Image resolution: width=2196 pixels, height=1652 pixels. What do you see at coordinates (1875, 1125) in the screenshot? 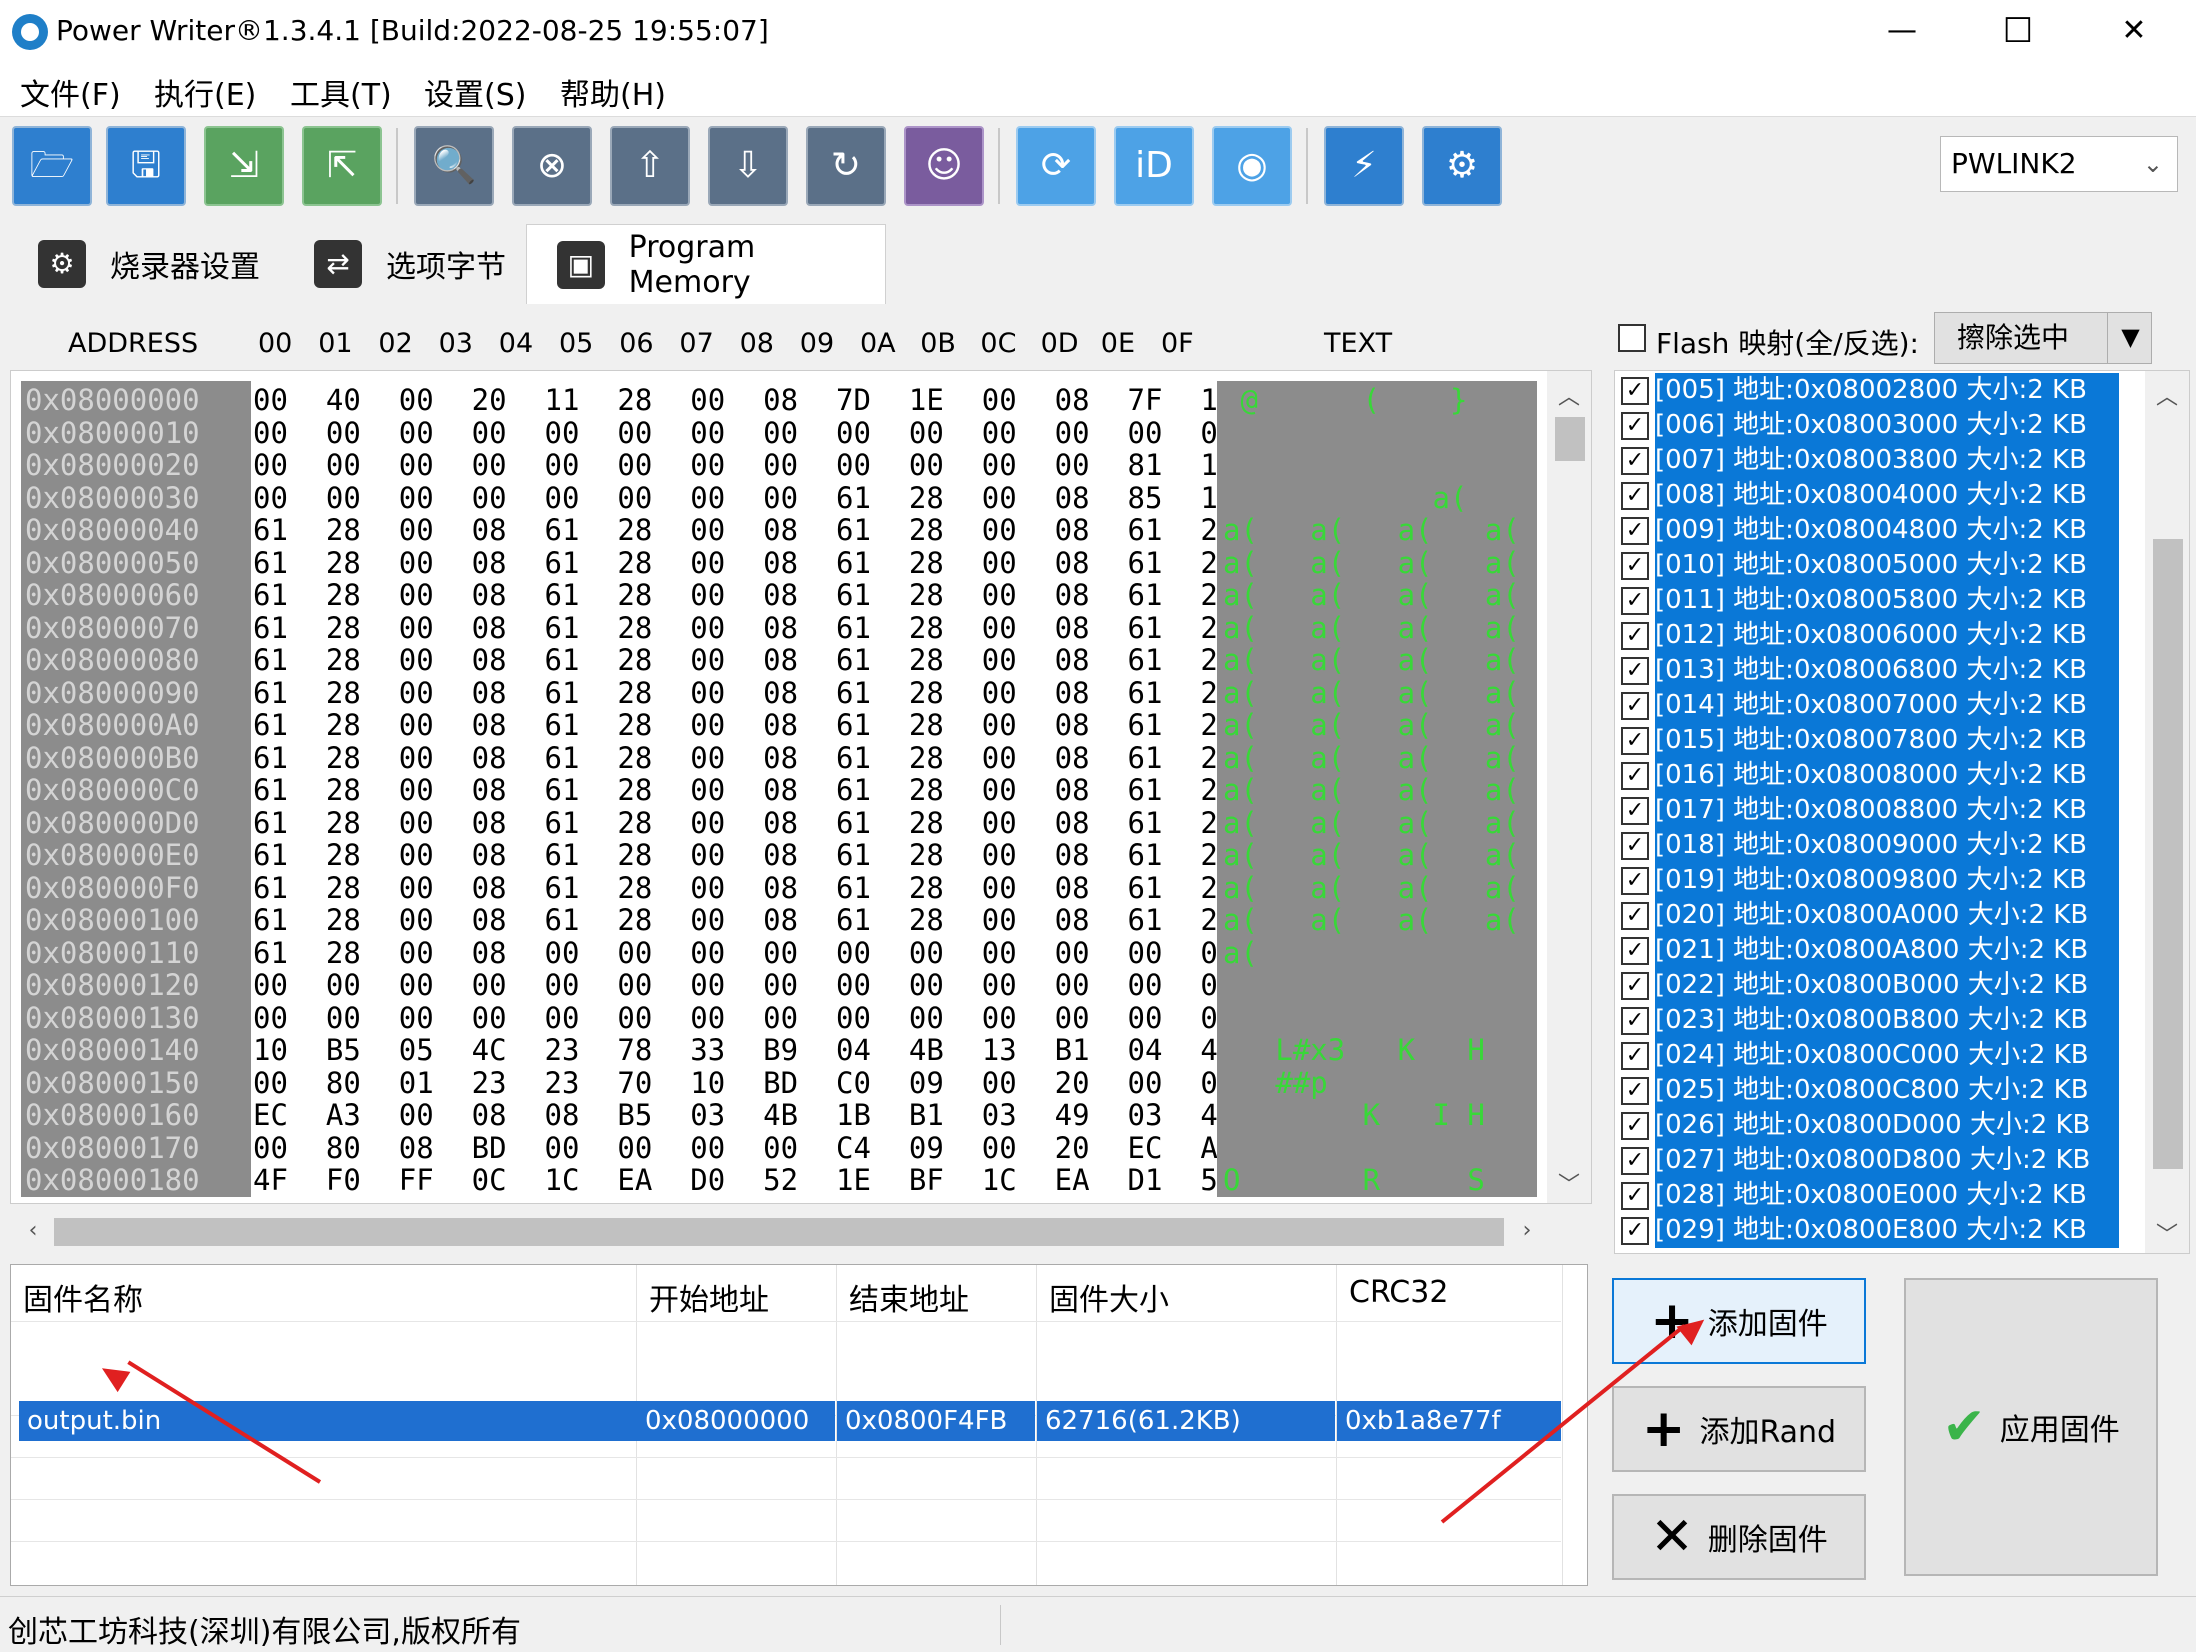
I see `flash-sector-item: ✓ [026] 地址:0x0800D000 大小:2 KB` at bounding box center [1875, 1125].